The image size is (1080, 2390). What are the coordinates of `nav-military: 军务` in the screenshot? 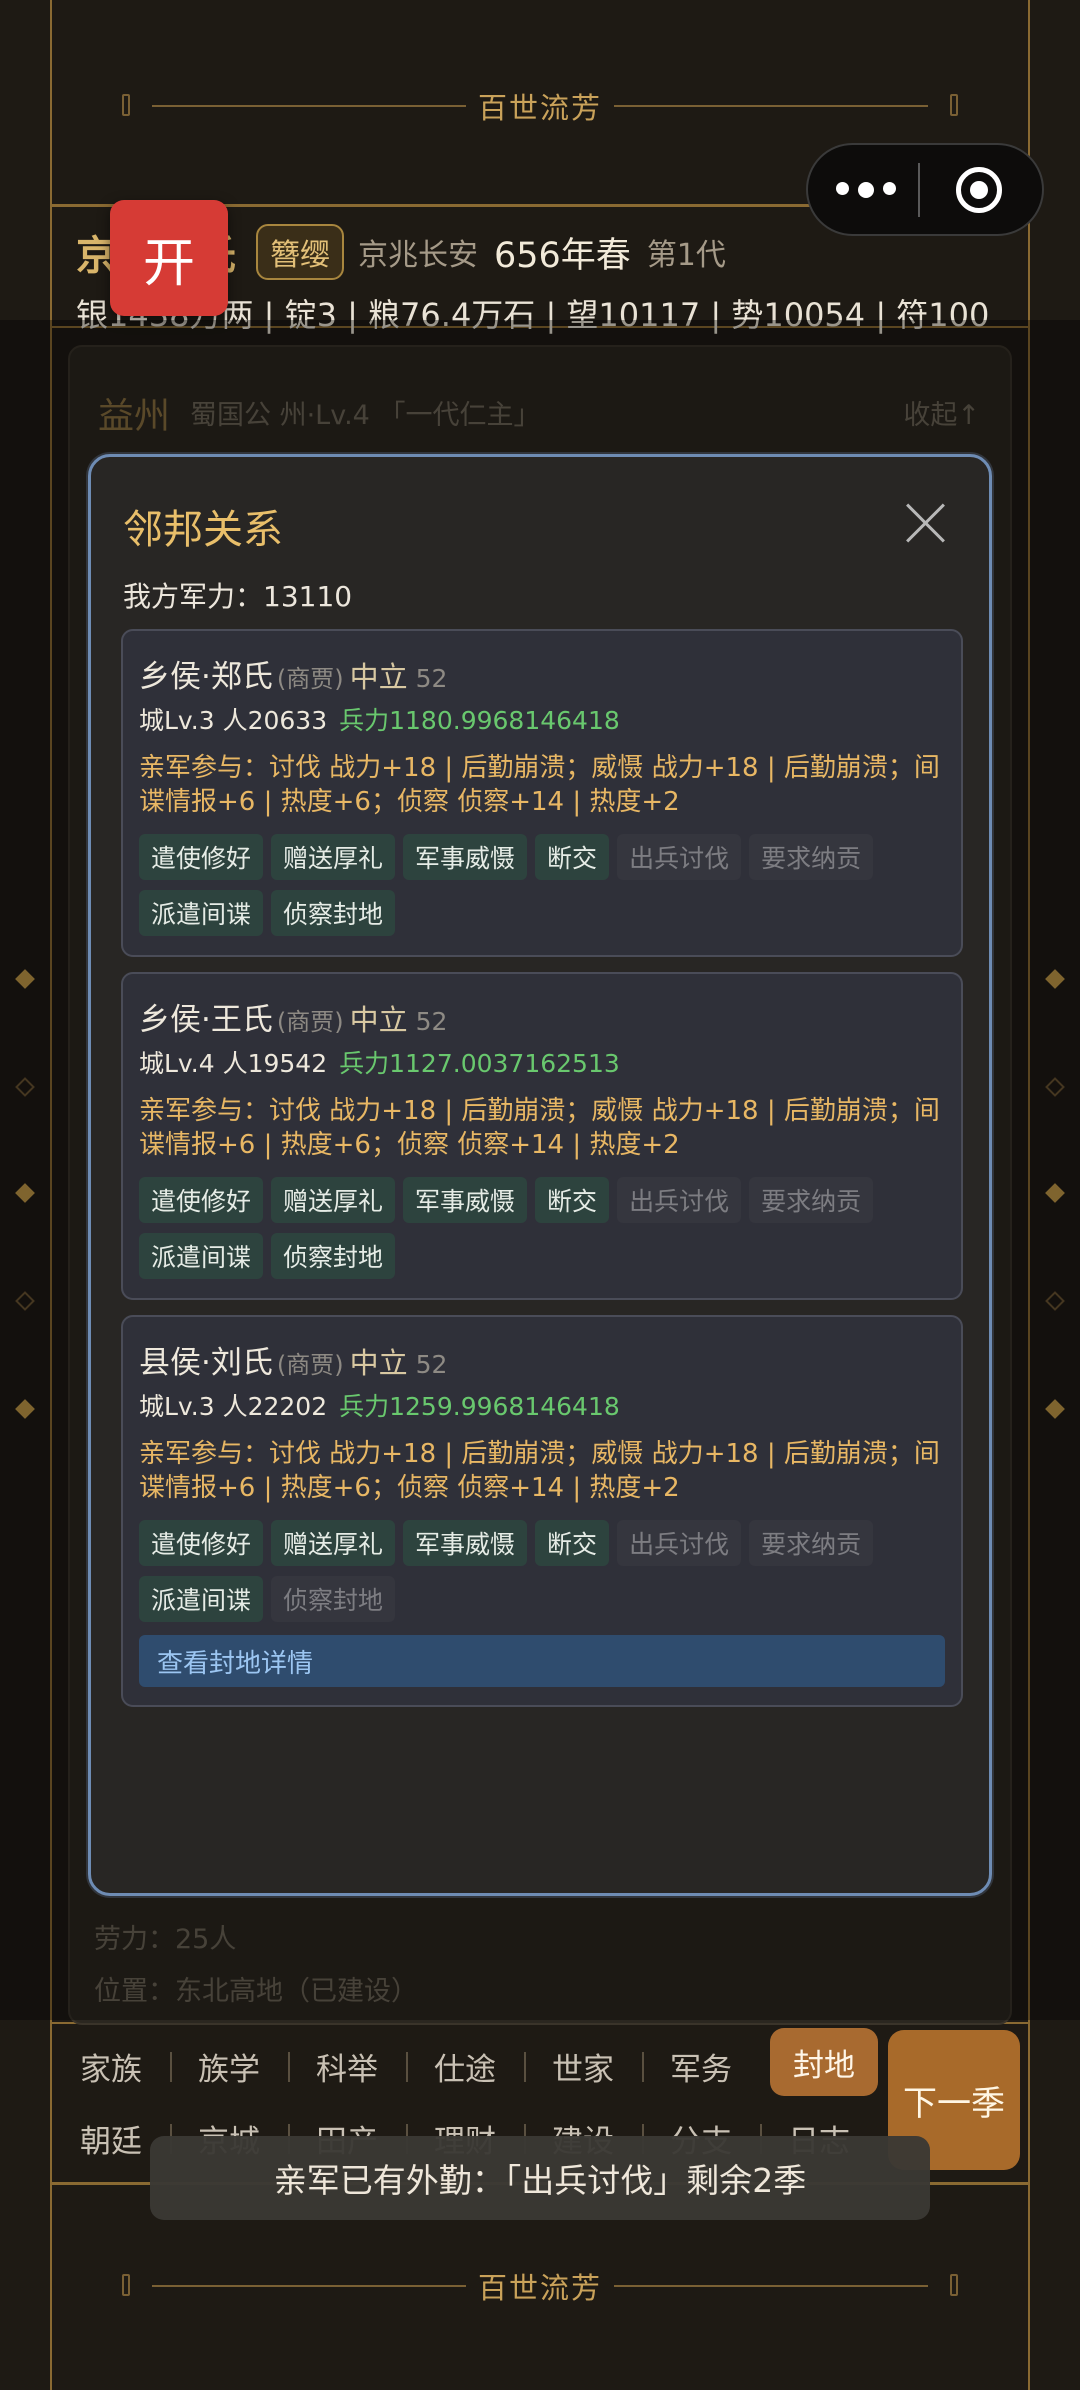 It's located at (701, 2066).